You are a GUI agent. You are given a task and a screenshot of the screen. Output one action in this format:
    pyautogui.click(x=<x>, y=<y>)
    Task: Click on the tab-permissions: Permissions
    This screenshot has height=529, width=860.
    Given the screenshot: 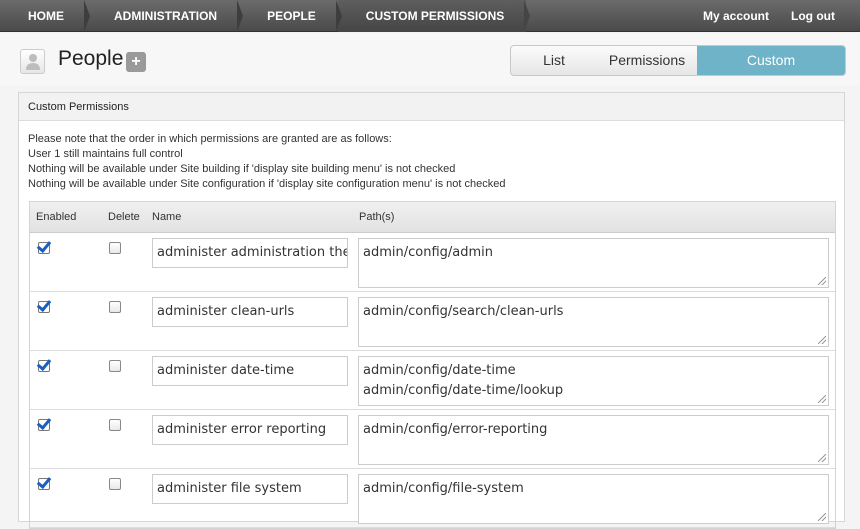 What is the action you would take?
    pyautogui.click(x=647, y=60)
    